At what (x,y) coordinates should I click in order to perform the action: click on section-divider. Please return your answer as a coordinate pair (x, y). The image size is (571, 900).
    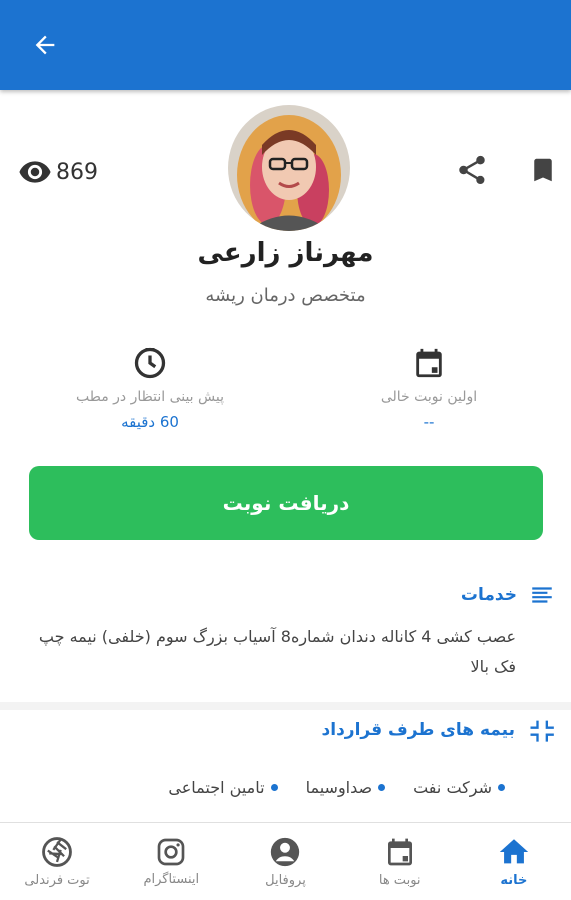
    Looking at the image, I should click on (285, 706).